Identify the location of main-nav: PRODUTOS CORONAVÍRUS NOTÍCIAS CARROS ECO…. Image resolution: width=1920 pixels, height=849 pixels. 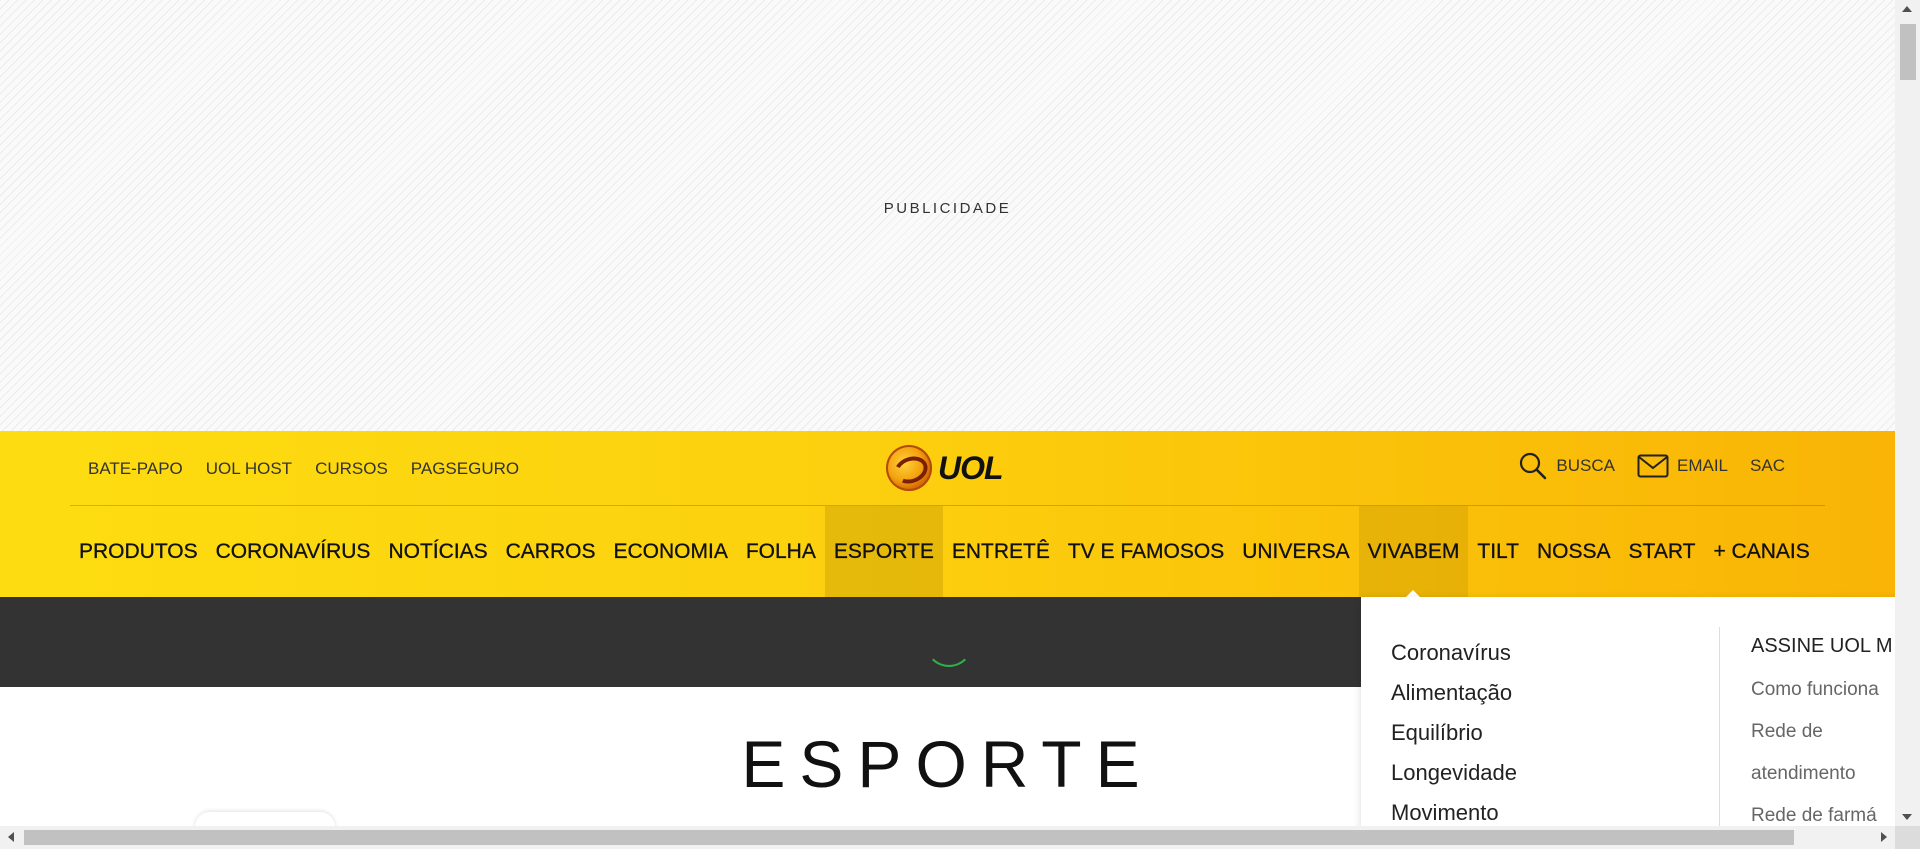
(944, 552).